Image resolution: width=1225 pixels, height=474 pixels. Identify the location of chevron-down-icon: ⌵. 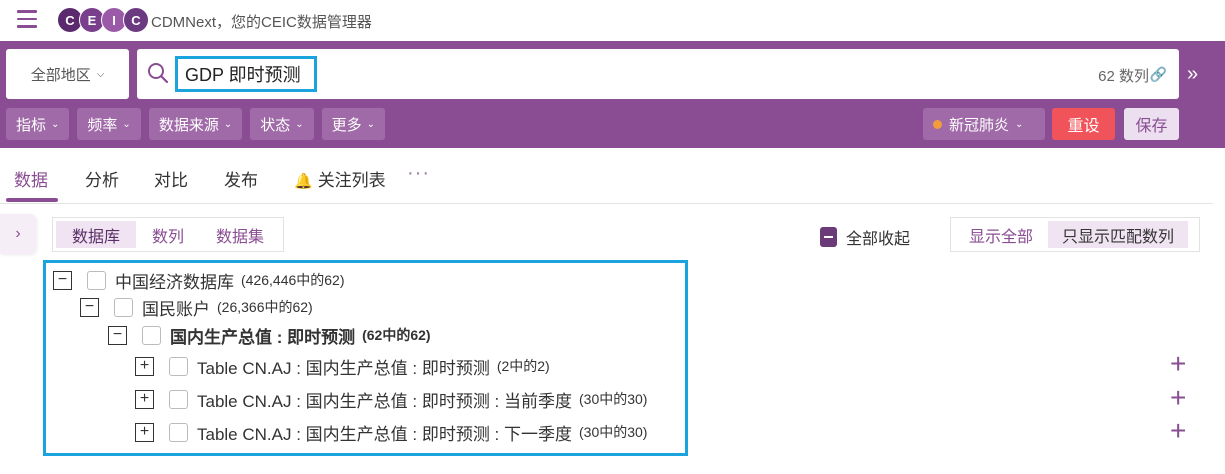
(100, 74).